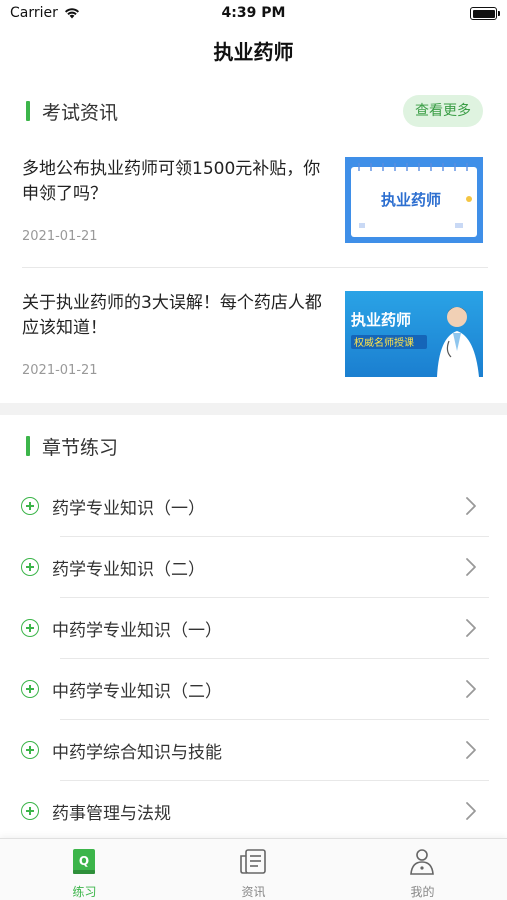  What do you see at coordinates (172, 315) in the screenshot?
I see `news-title: 关于执业药师的3大误解！每个药店人都应该知道！` at bounding box center [172, 315].